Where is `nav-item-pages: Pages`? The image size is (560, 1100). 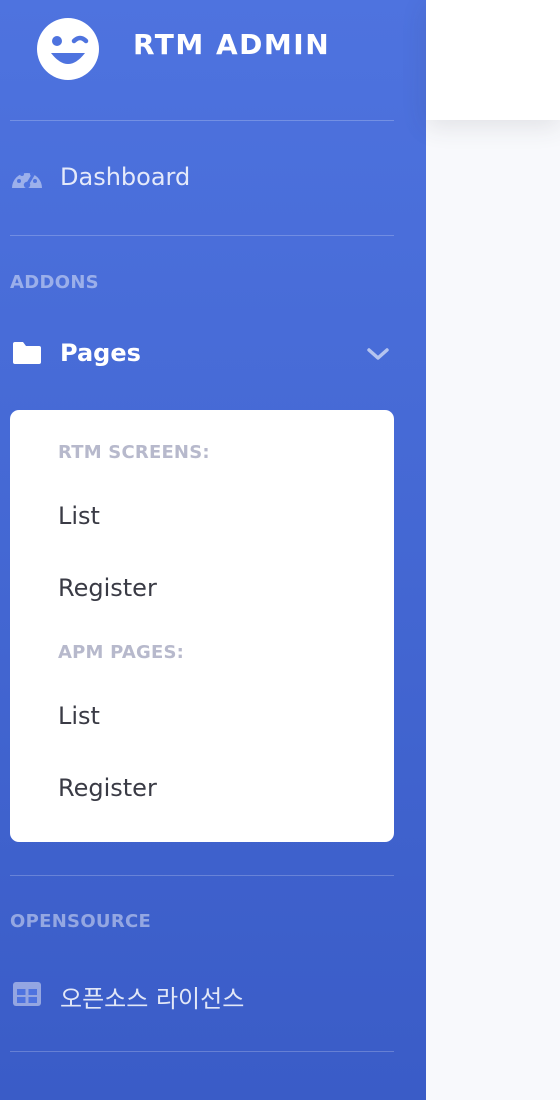 nav-item-pages: Pages is located at coordinates (203, 354).